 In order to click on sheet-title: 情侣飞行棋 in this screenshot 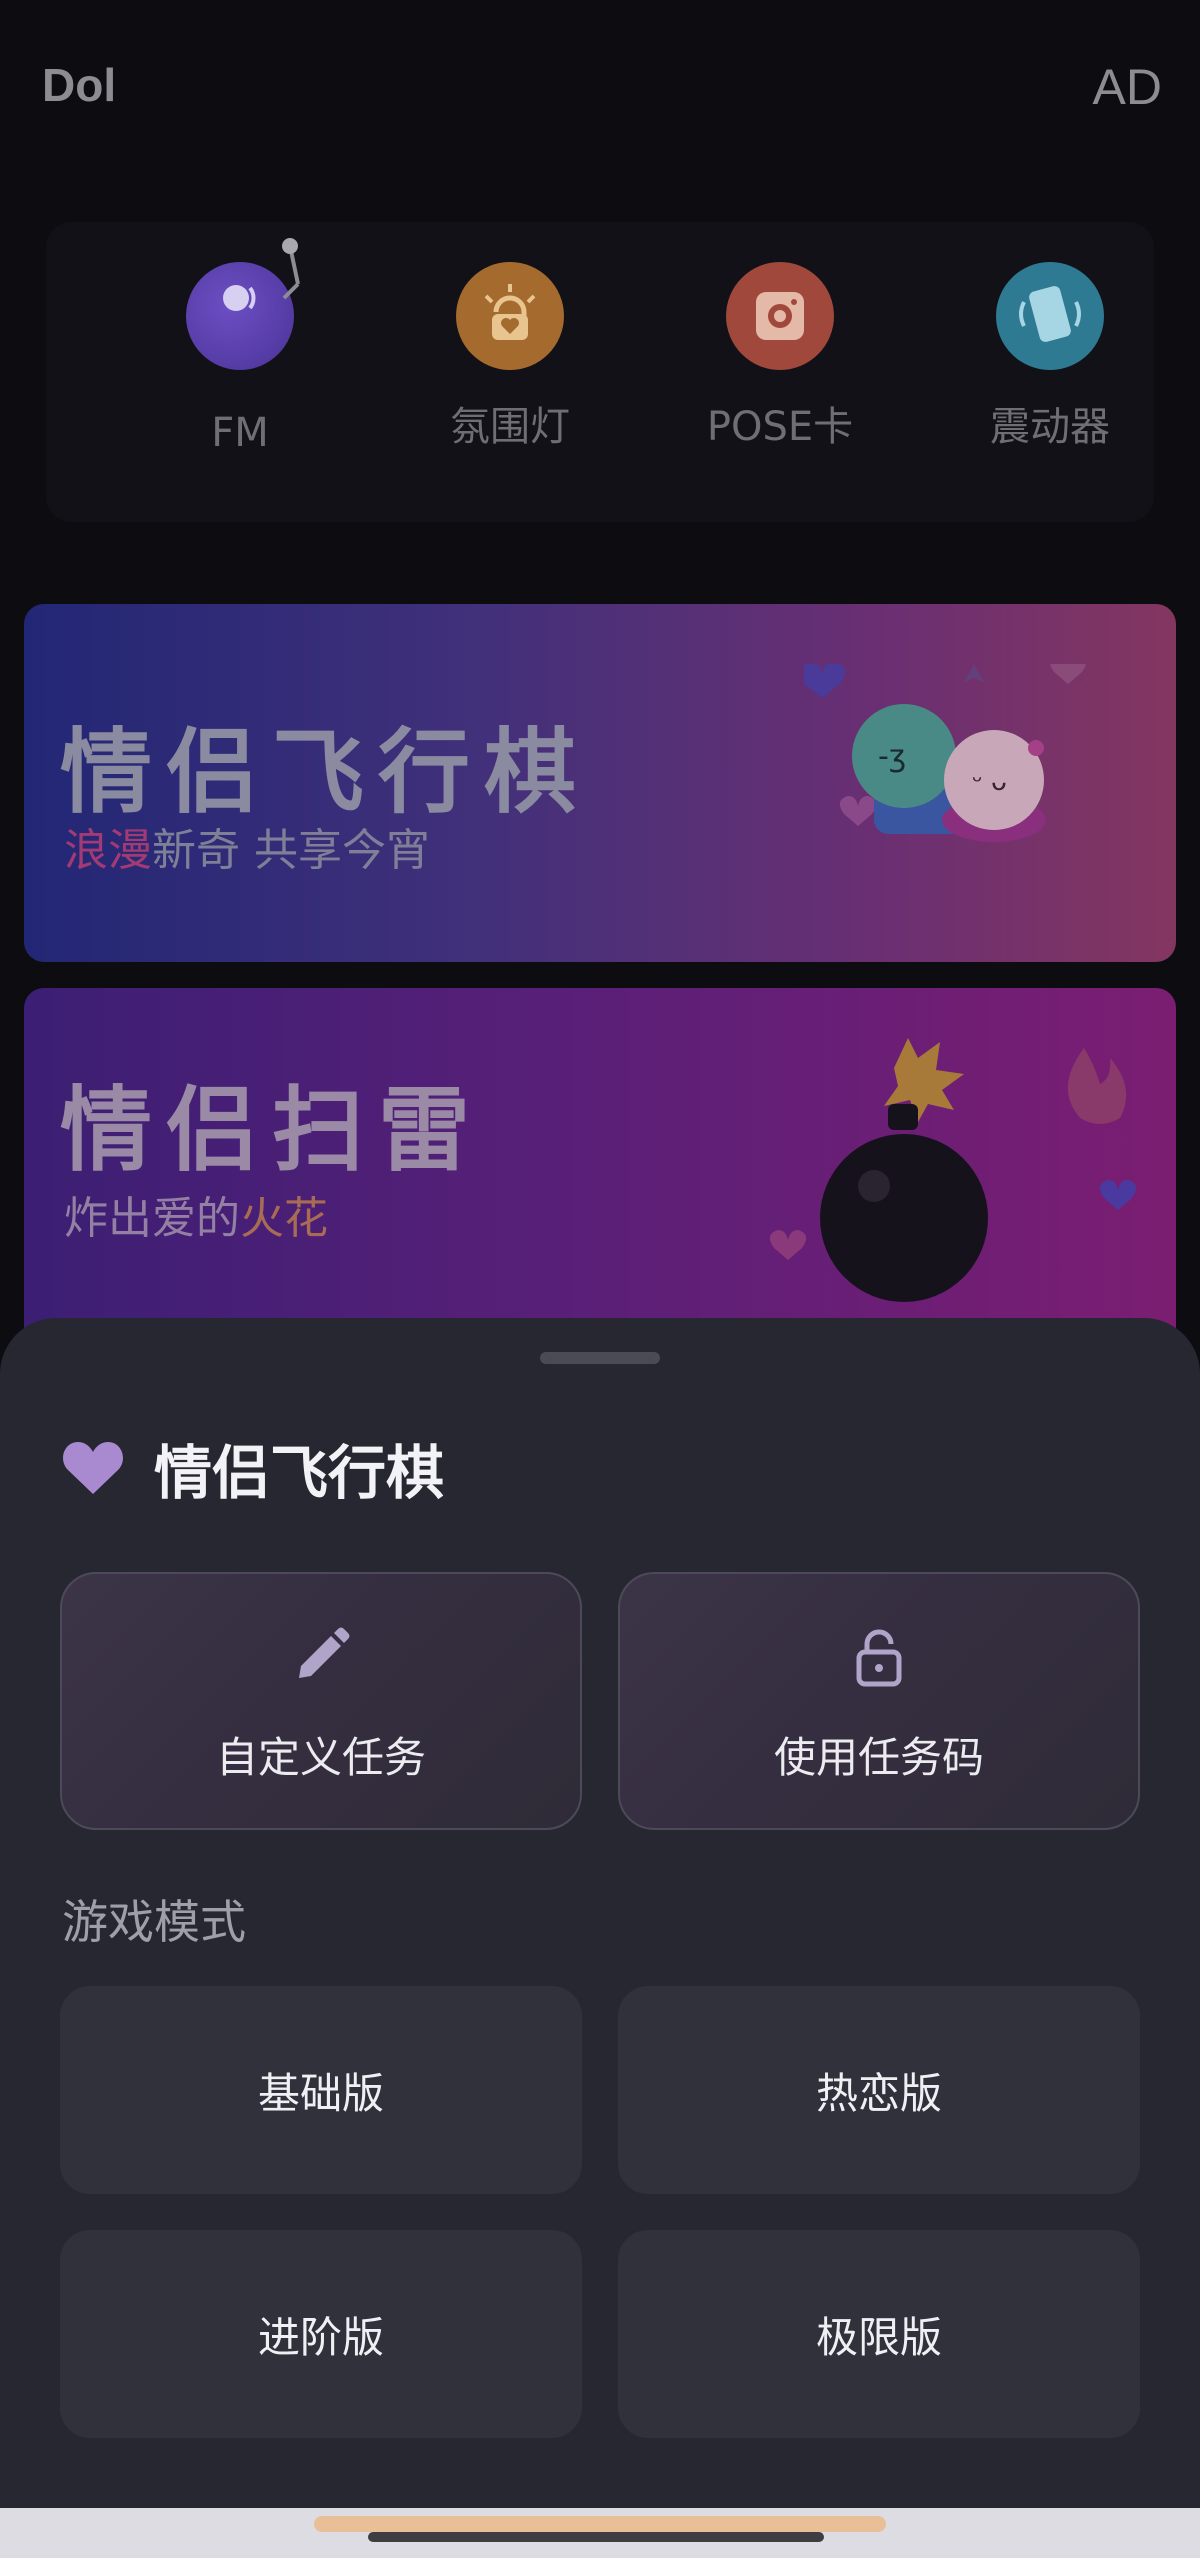, I will do `click(299, 1473)`.